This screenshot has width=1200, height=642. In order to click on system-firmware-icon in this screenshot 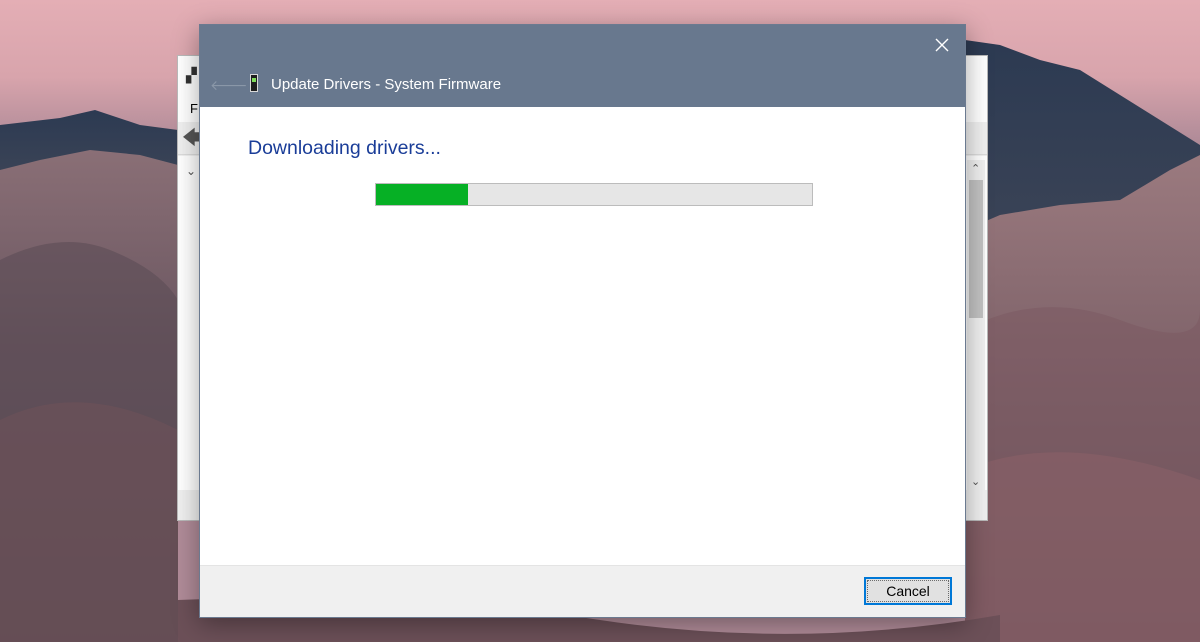, I will do `click(254, 84)`.